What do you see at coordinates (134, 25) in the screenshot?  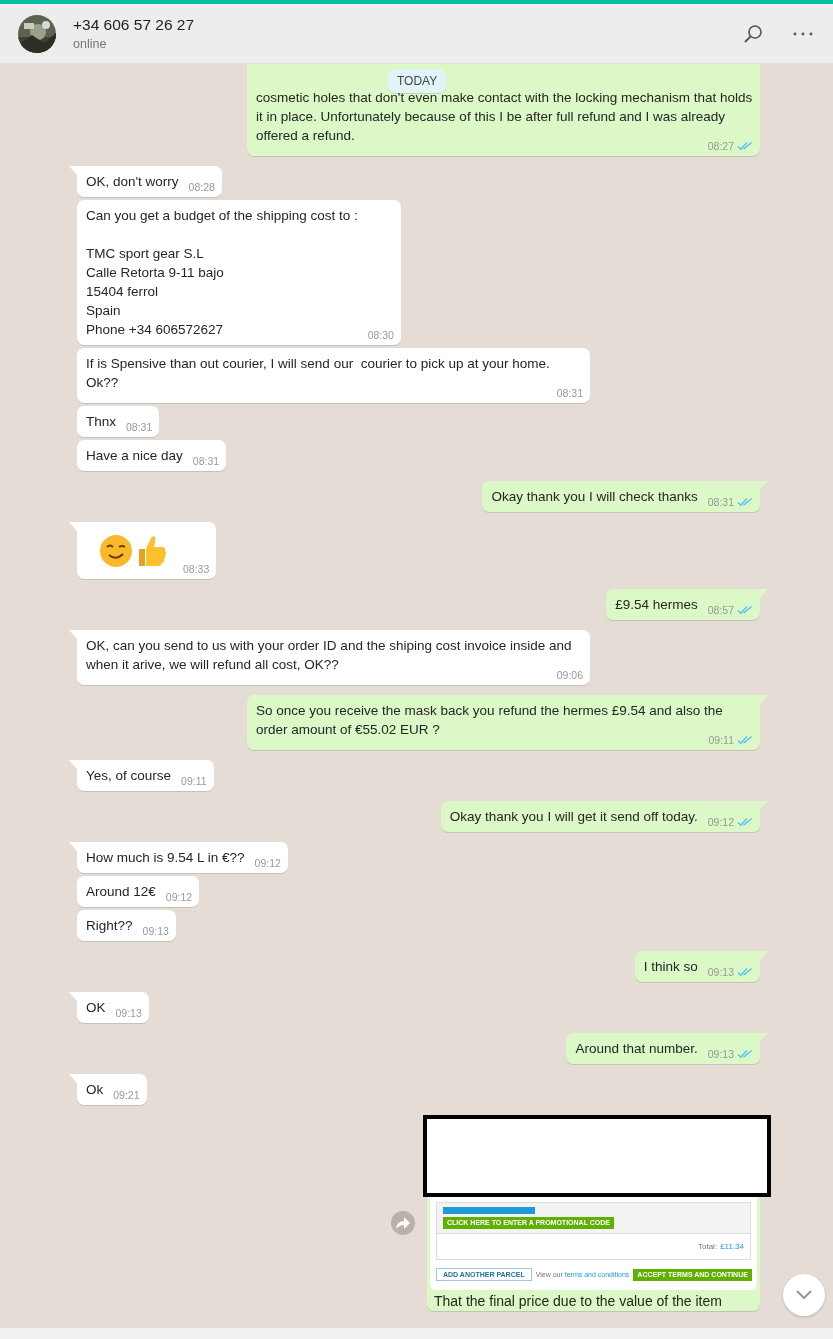 I see `contact-name: +34 606 57 26 27` at bounding box center [134, 25].